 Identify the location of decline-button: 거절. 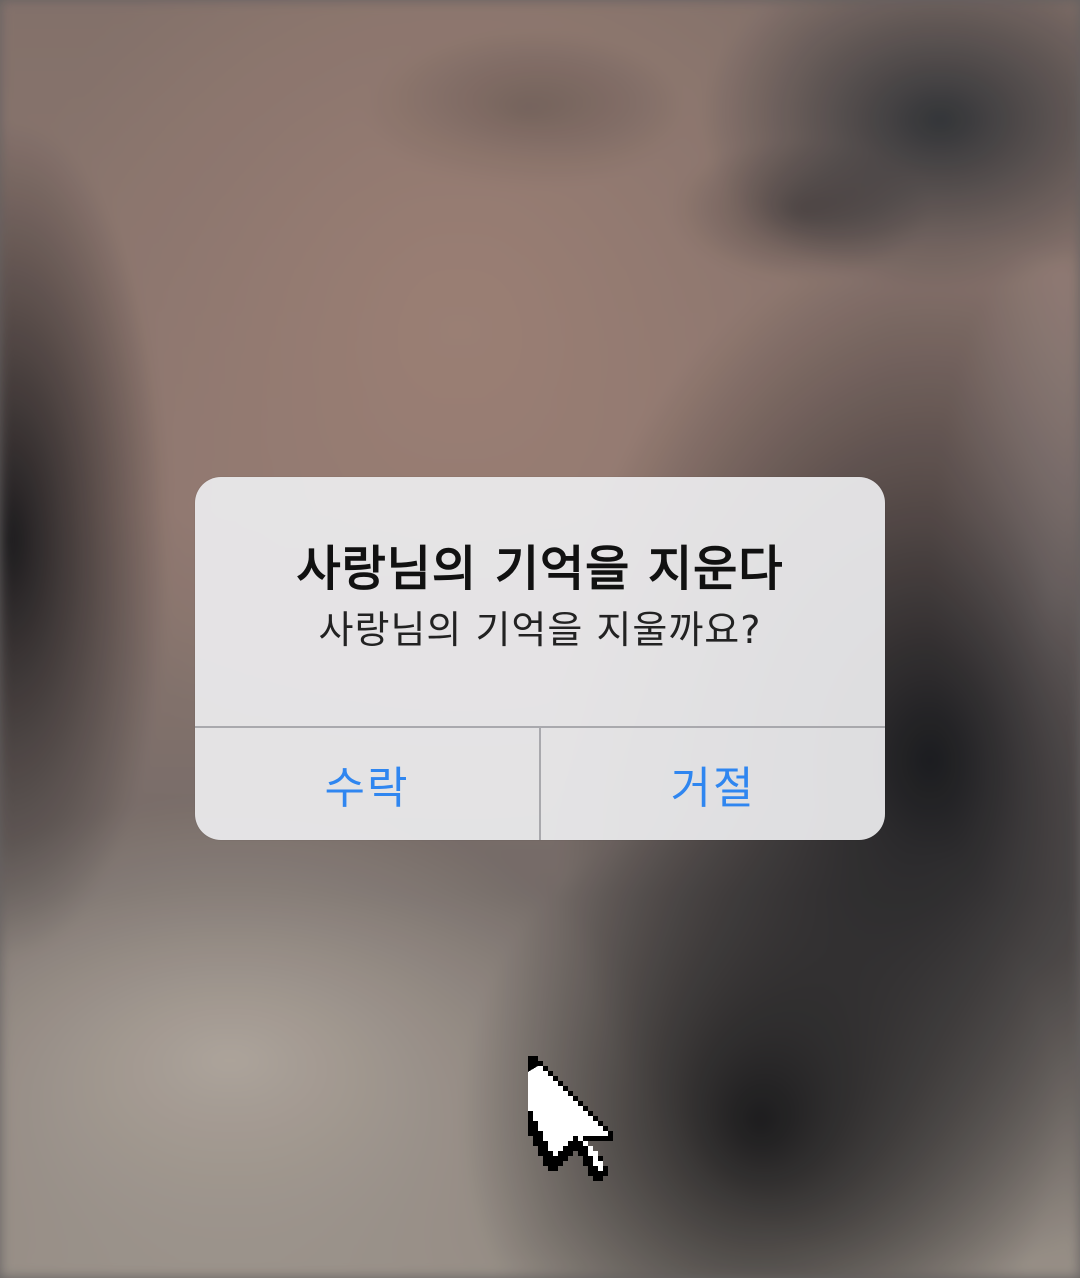
(713, 784).